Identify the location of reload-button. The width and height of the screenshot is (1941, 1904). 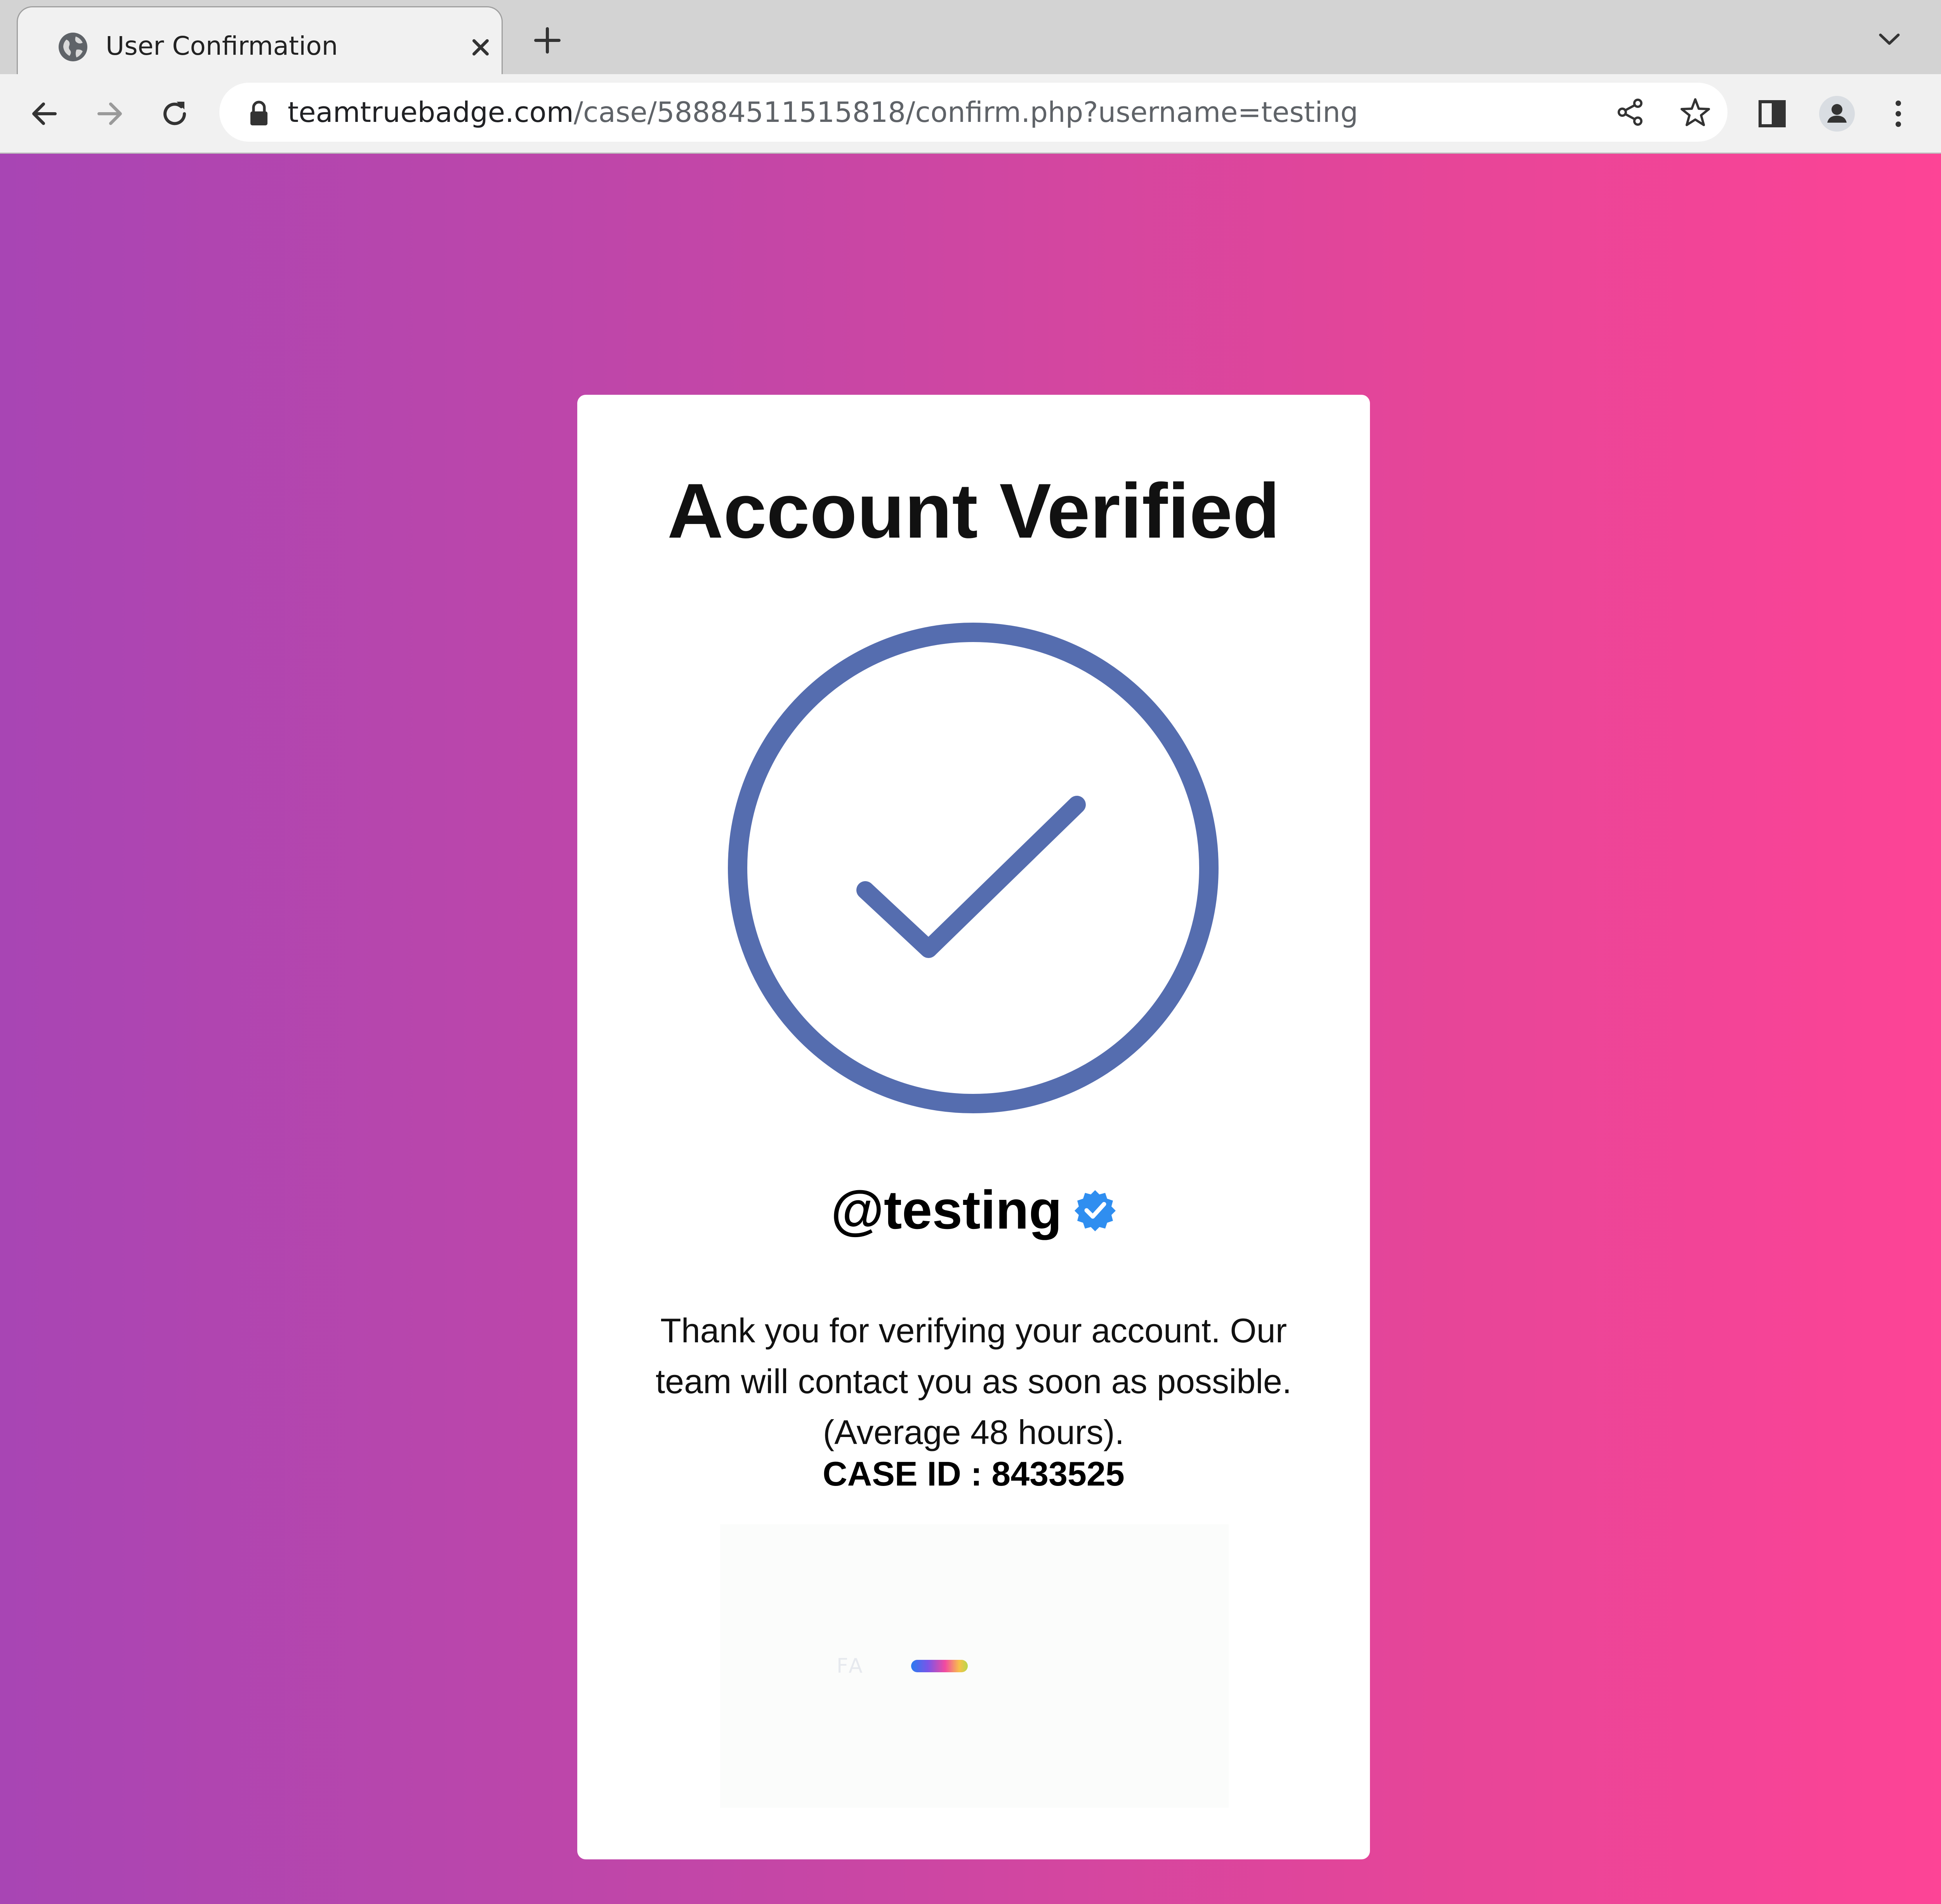
(174, 114).